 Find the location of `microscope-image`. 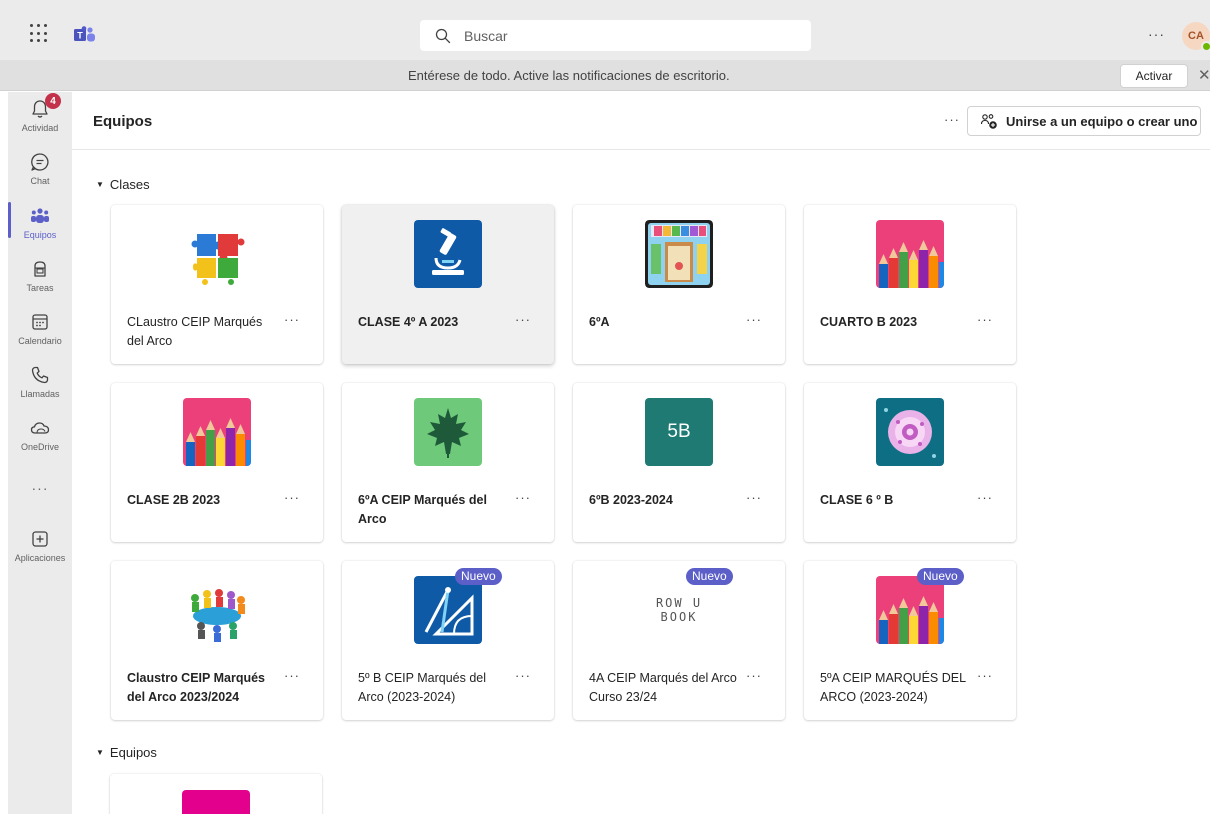

microscope-image is located at coordinates (448, 254).